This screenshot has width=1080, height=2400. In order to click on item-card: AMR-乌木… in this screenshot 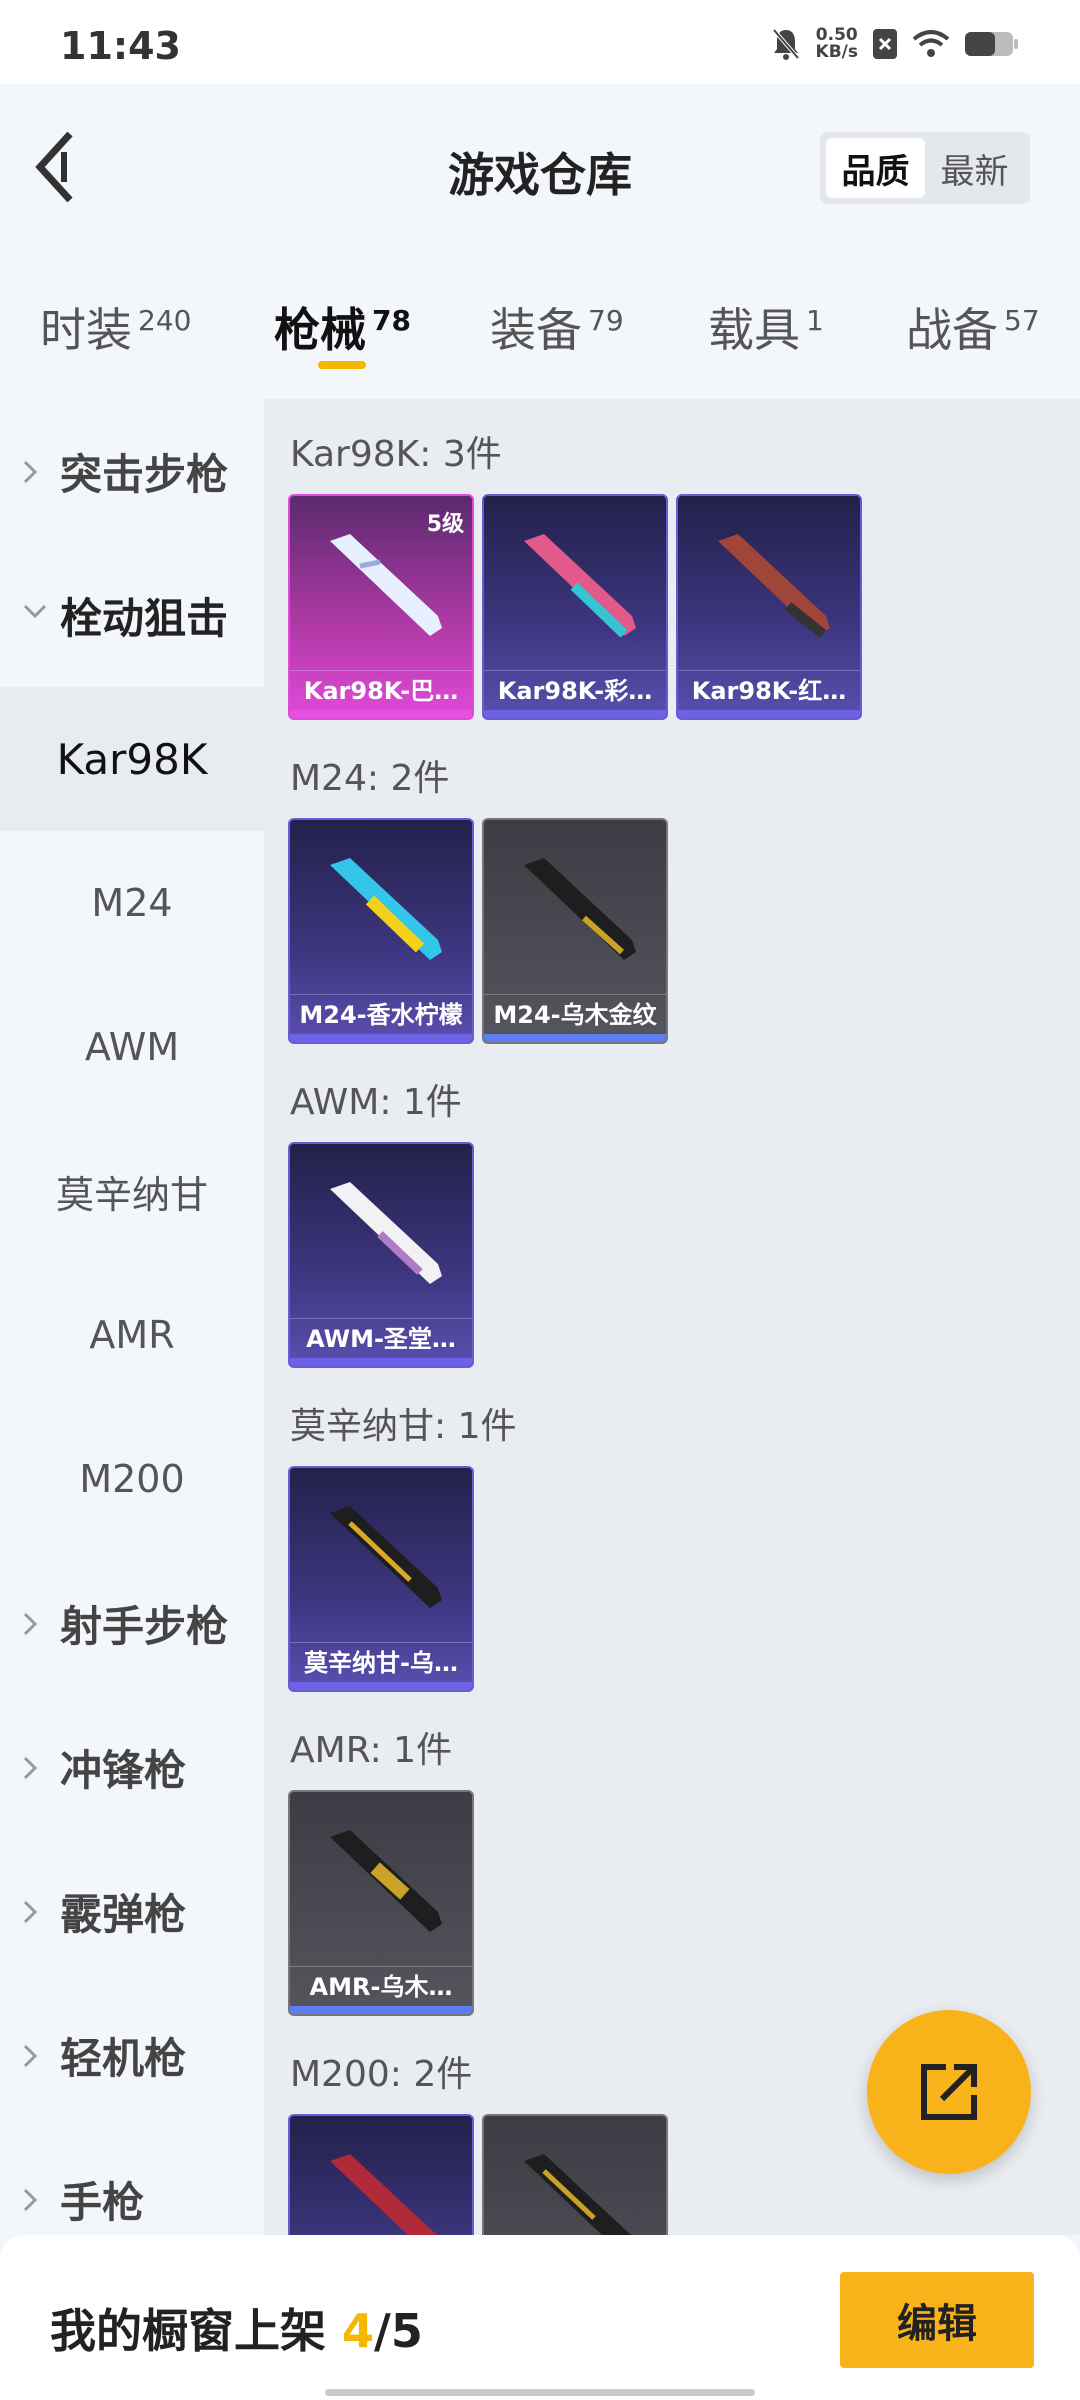, I will do `click(381, 1903)`.